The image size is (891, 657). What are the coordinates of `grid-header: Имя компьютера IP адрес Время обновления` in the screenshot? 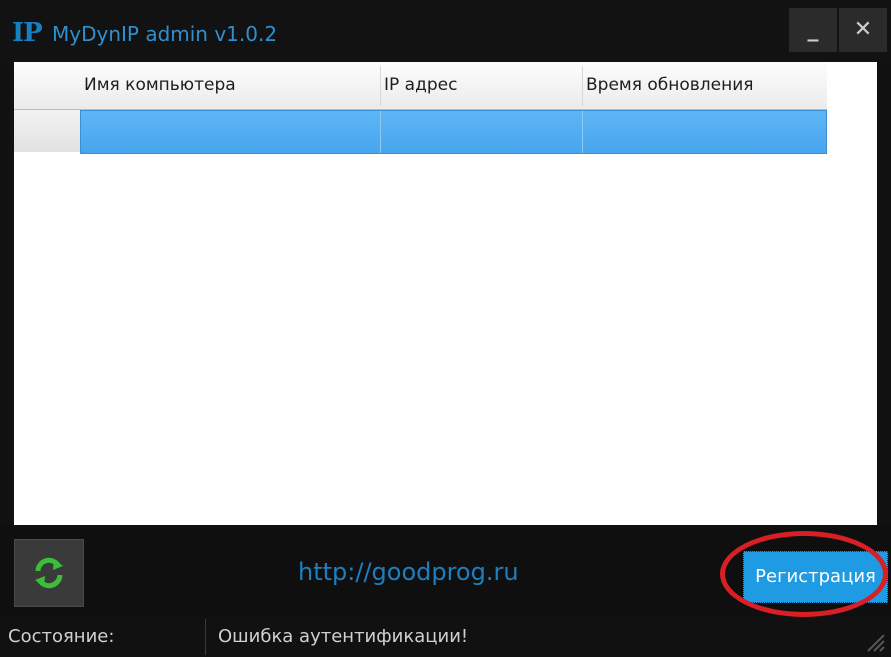 It's located at (420, 86).